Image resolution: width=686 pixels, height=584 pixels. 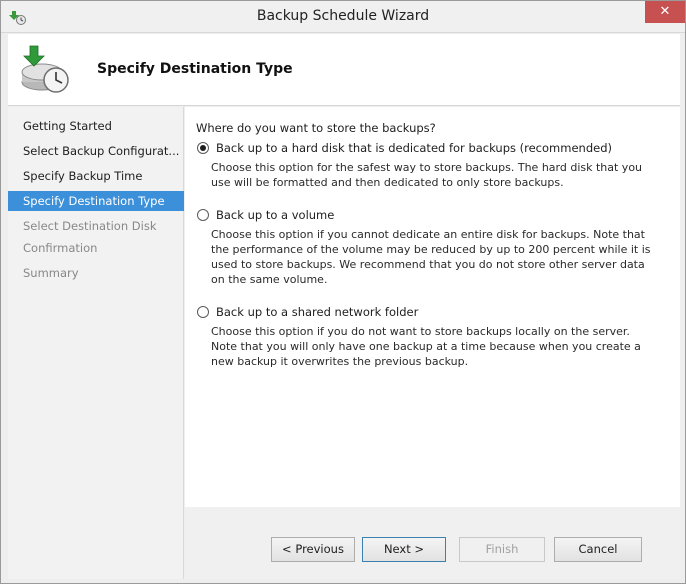 What do you see at coordinates (316, 128) in the screenshot?
I see `destination-question: Where do you want to store the backups?` at bounding box center [316, 128].